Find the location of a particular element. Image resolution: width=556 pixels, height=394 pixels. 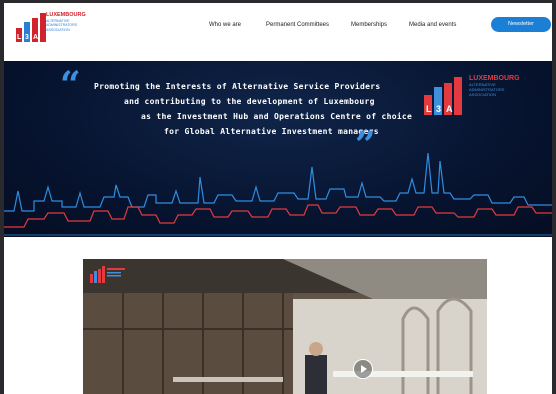

logo-title: LUXEMBOURG is located at coordinates (66, 15).